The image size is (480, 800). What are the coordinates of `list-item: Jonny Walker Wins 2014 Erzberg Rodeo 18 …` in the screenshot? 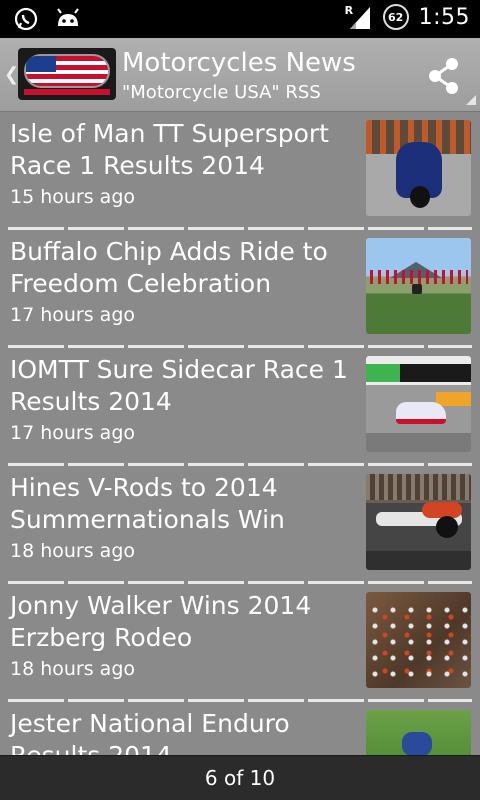 It's located at (240, 643).